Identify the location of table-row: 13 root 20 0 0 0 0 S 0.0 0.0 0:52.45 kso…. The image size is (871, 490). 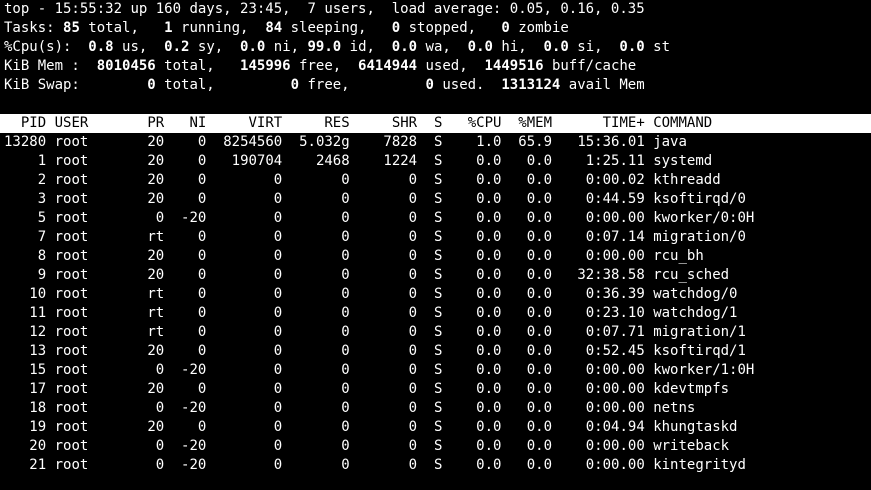
(435, 351).